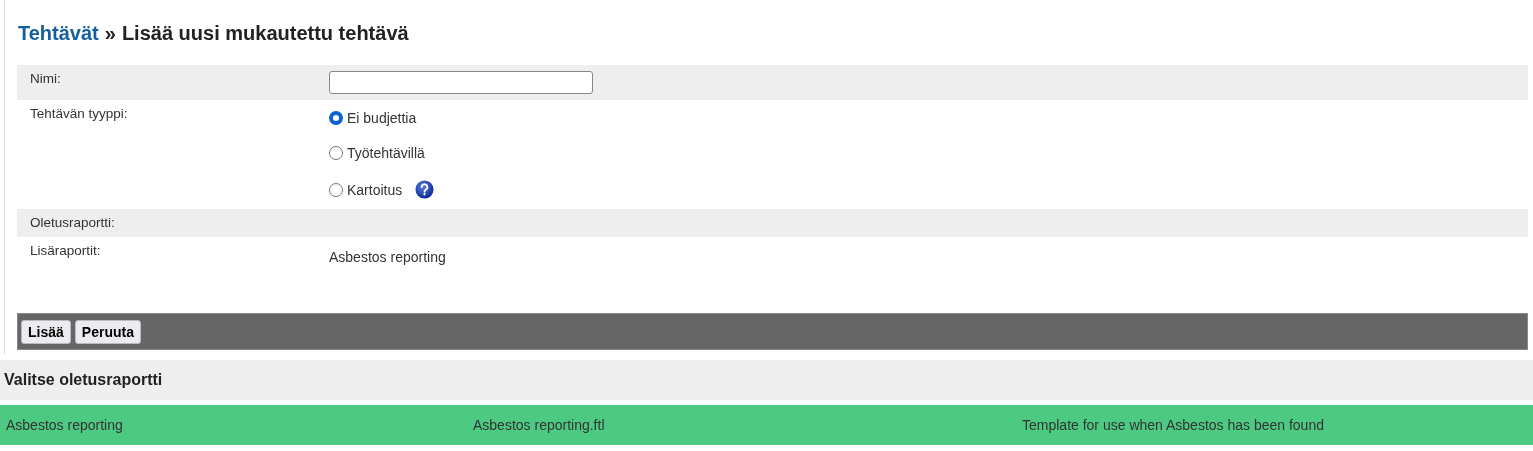 This screenshot has width=1533, height=451. Describe the element at coordinates (107, 331) in the screenshot. I see `cancel-button: Peruuta` at that location.